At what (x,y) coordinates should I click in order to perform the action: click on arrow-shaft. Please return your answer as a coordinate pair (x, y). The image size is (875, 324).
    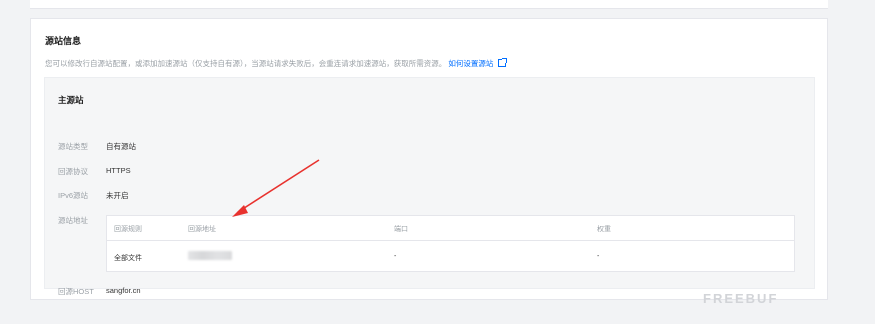
    Looking at the image, I should click on (278, 186).